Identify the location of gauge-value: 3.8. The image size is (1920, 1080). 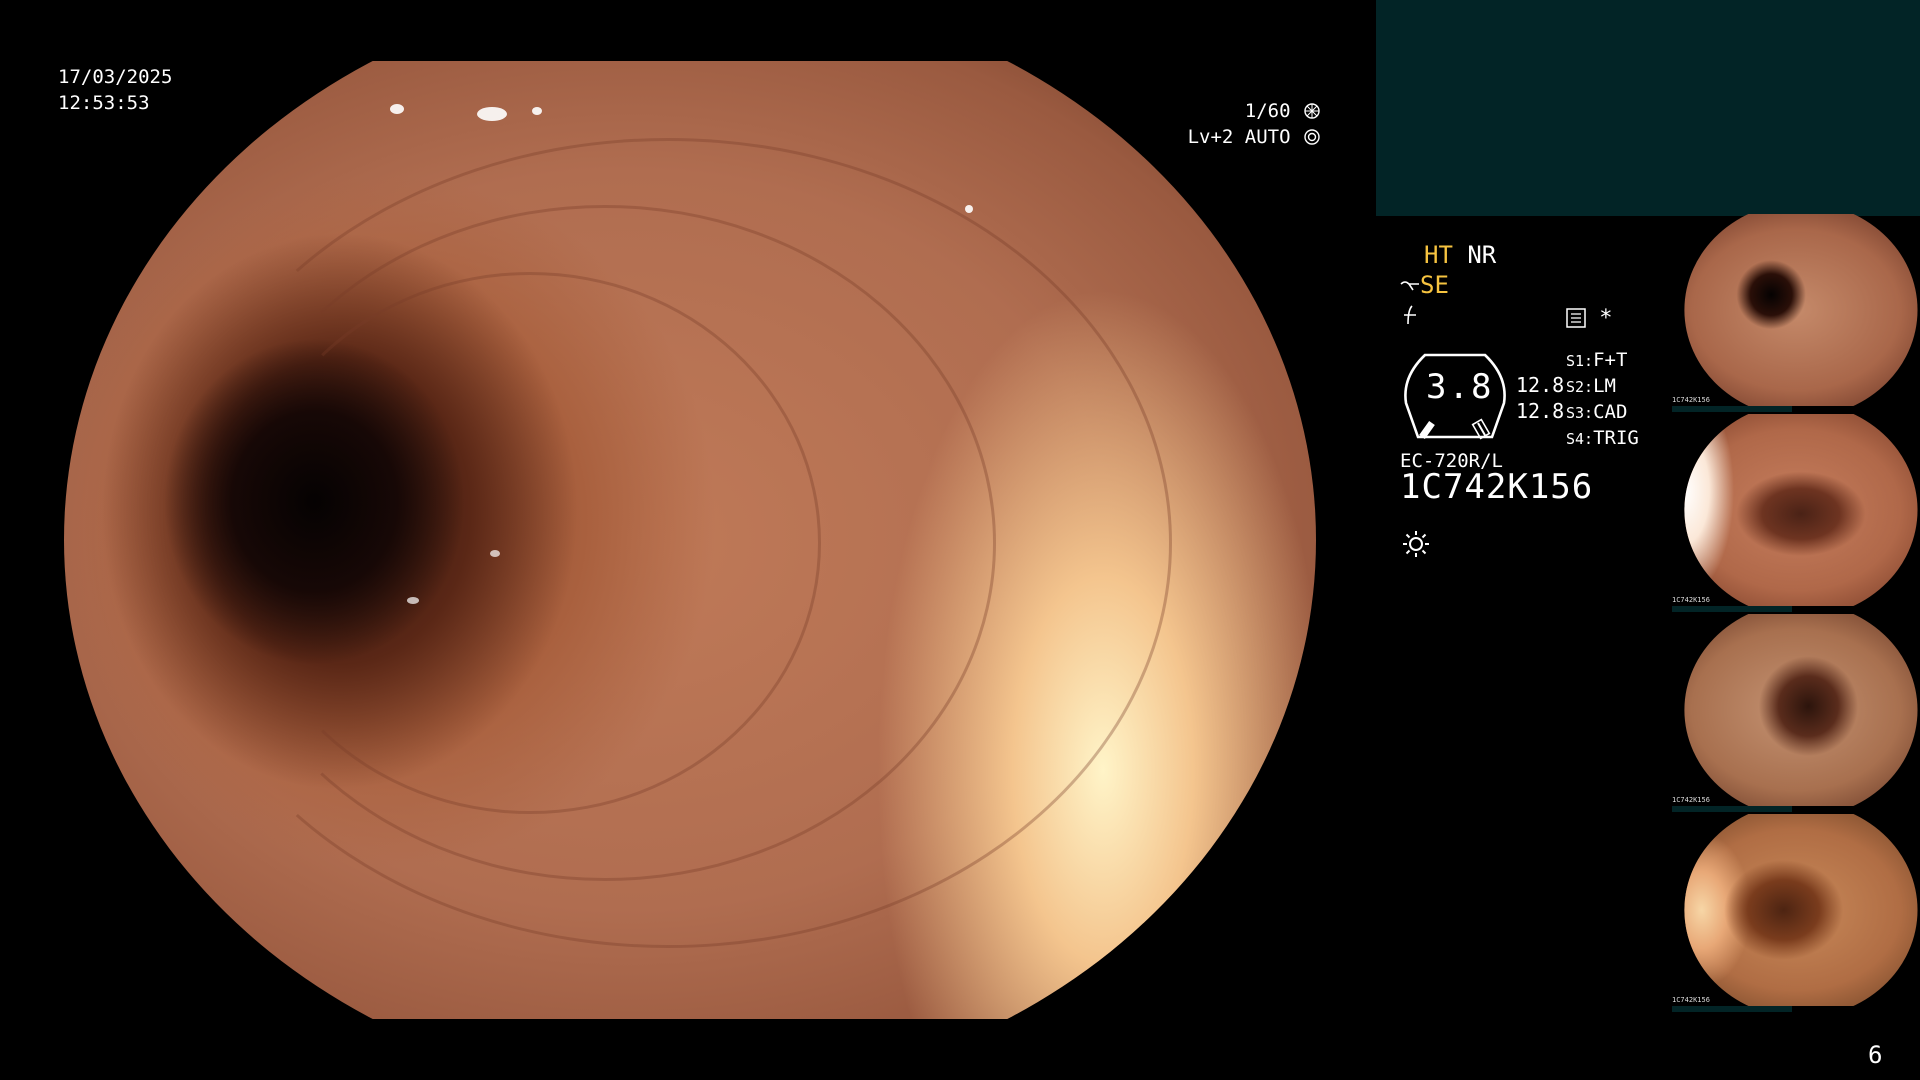
(1460, 387).